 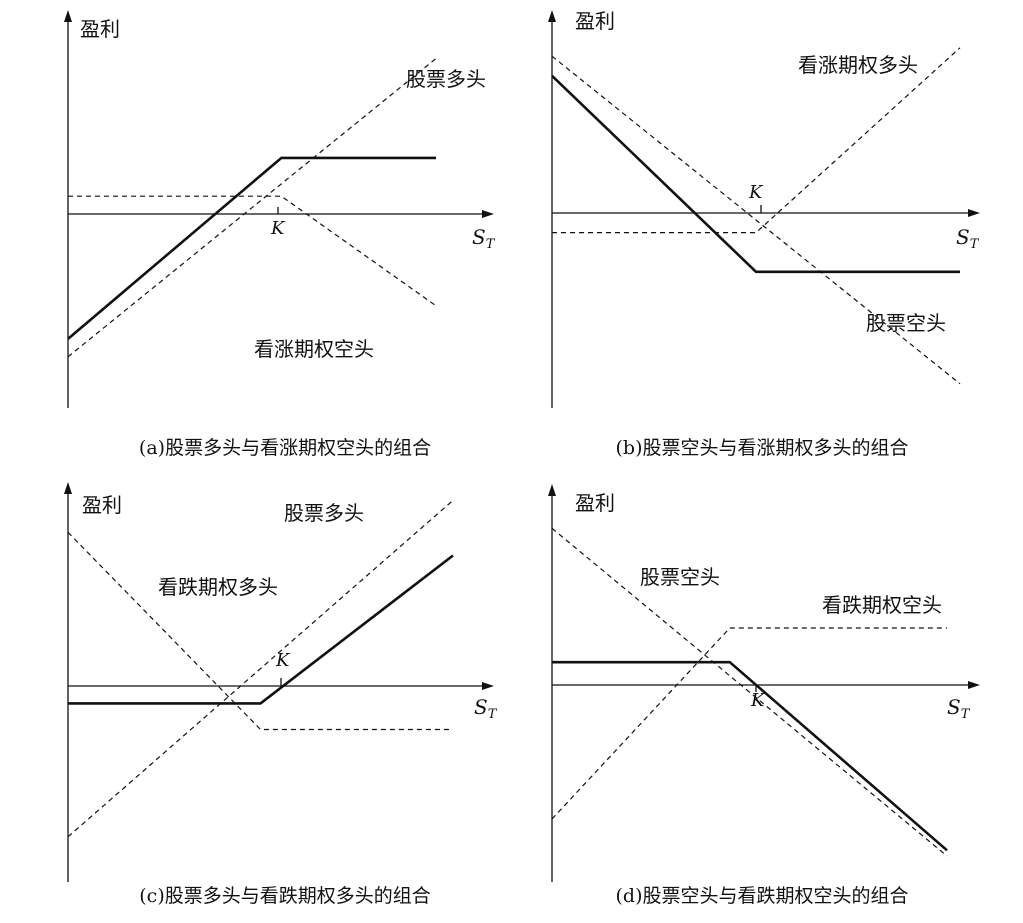 I want to click on panel-caption: (a)股票多头与看涨期权空头的组合, so click(x=285, y=448).